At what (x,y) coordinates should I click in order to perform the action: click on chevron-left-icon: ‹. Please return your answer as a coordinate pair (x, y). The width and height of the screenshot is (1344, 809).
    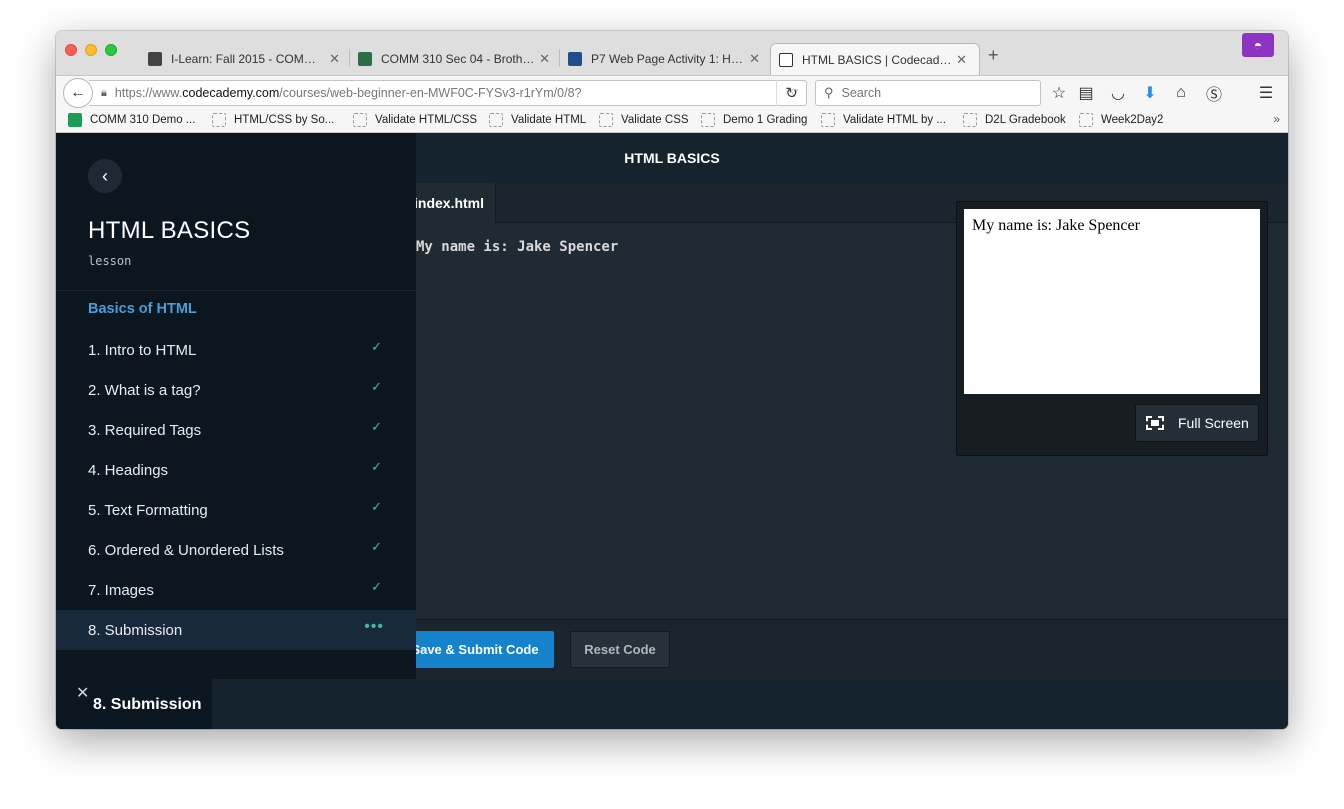
    Looking at the image, I should click on (105, 175).